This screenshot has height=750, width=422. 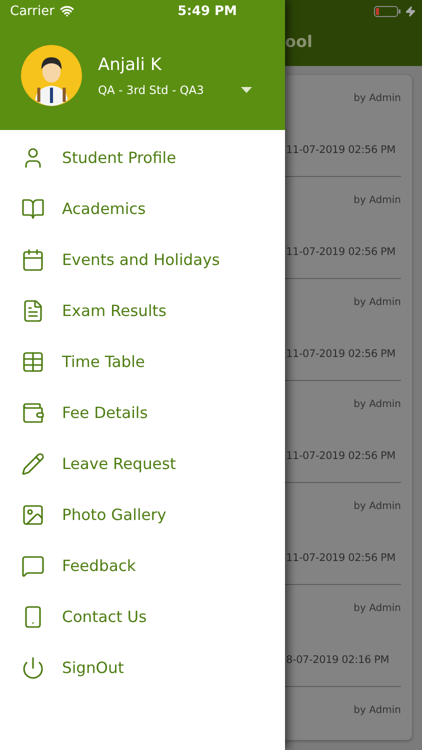 What do you see at coordinates (51, 75) in the screenshot?
I see `avatar-icon` at bounding box center [51, 75].